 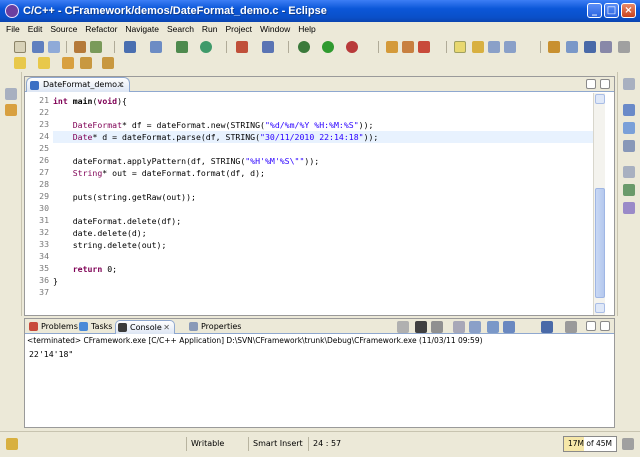 What do you see at coordinates (38, 47) in the screenshot?
I see `save-icon` at bounding box center [38, 47].